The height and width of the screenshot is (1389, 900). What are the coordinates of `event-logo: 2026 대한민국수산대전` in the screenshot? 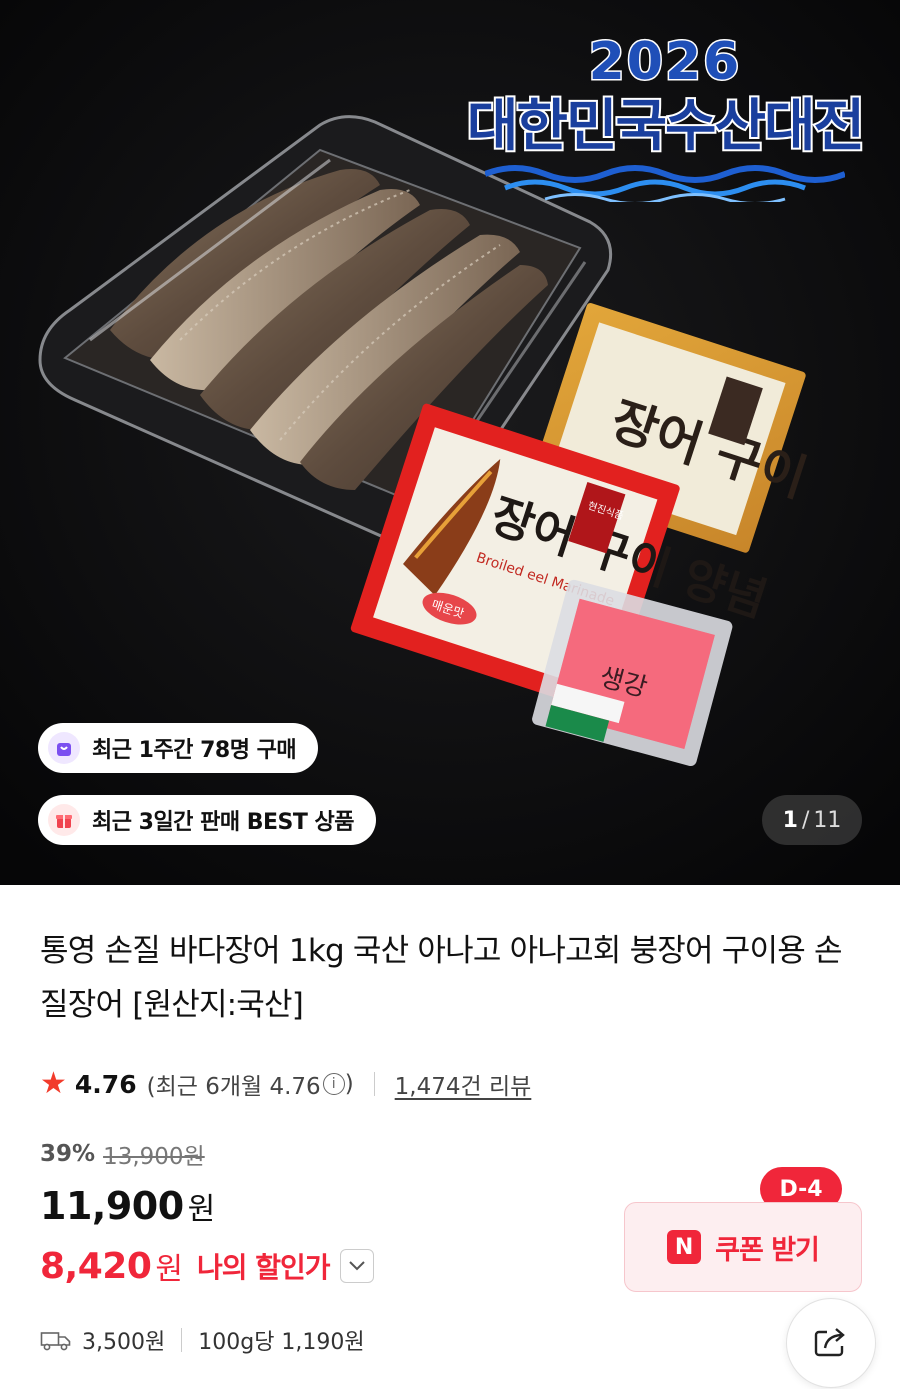 It's located at (665, 120).